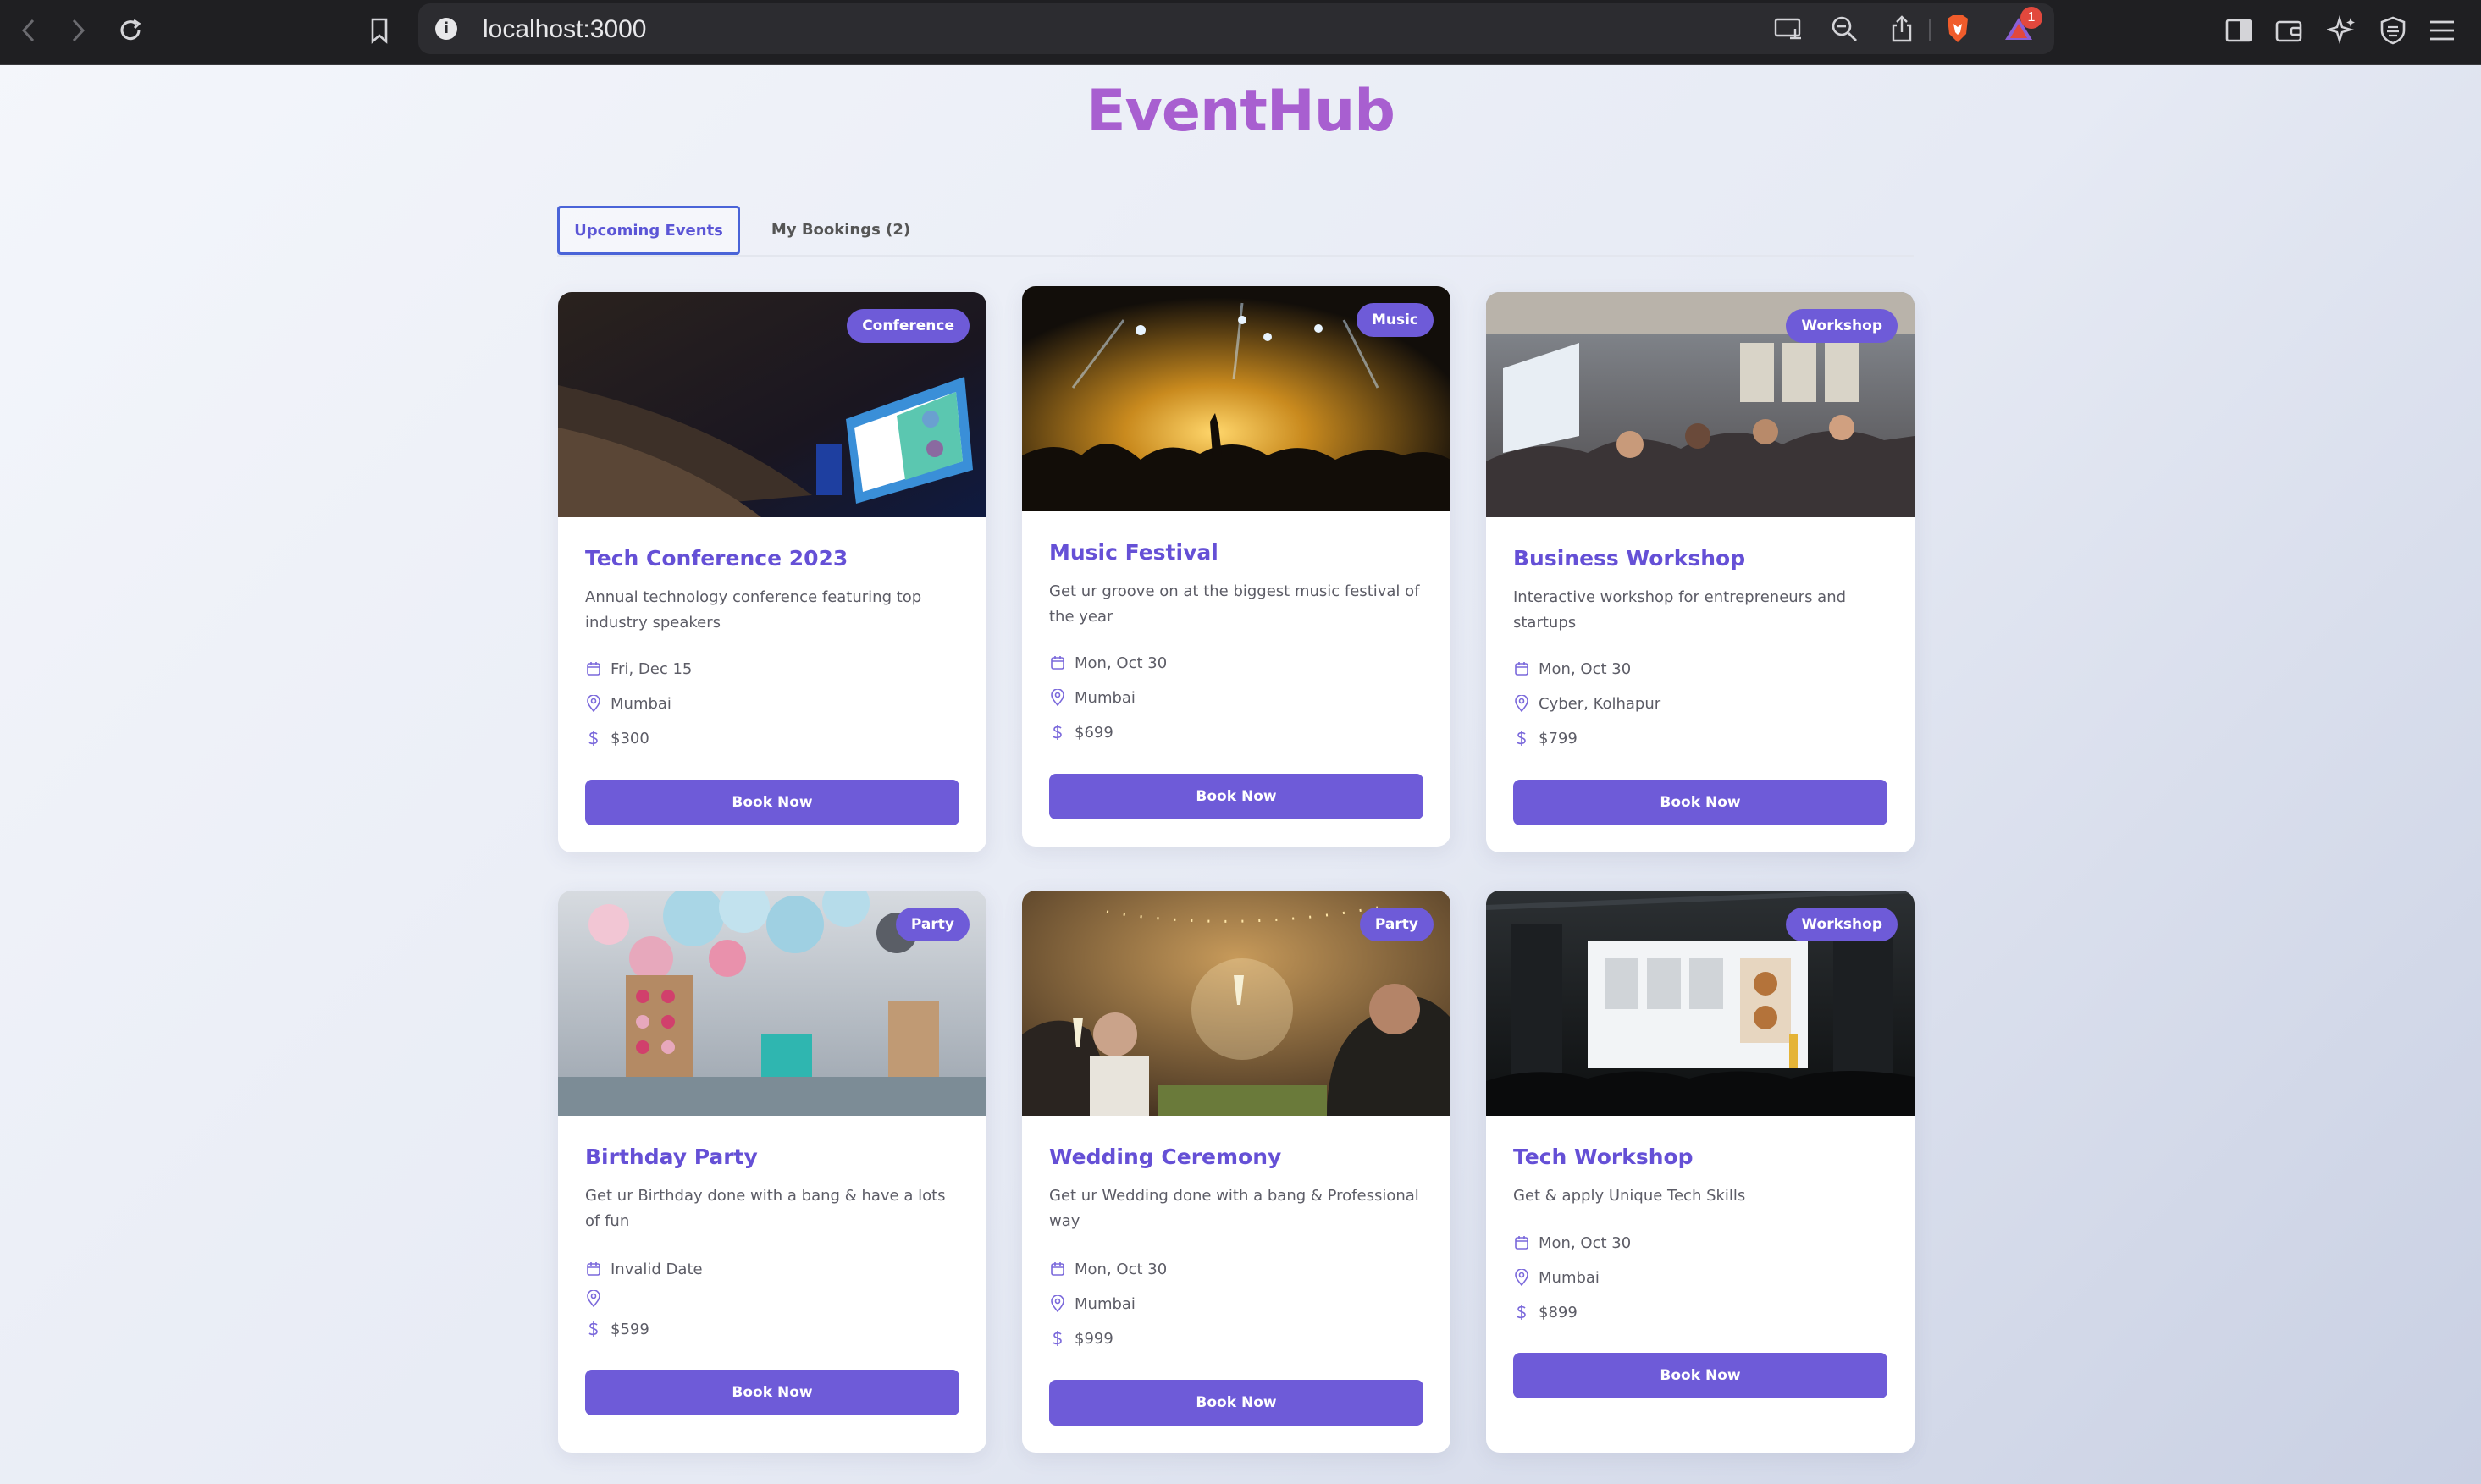 The image size is (2481, 1484). I want to click on browser-toolbar: i localhost:3000 1, so click(1240, 32).